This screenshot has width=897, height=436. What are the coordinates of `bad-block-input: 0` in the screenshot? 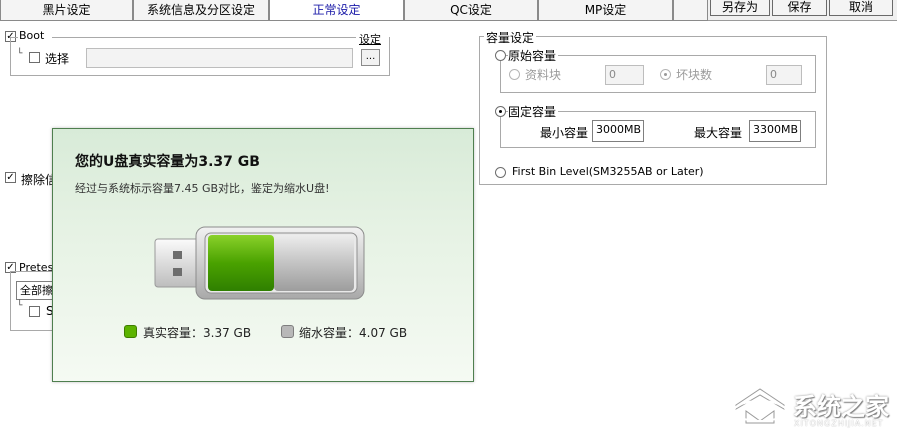 It's located at (784, 75).